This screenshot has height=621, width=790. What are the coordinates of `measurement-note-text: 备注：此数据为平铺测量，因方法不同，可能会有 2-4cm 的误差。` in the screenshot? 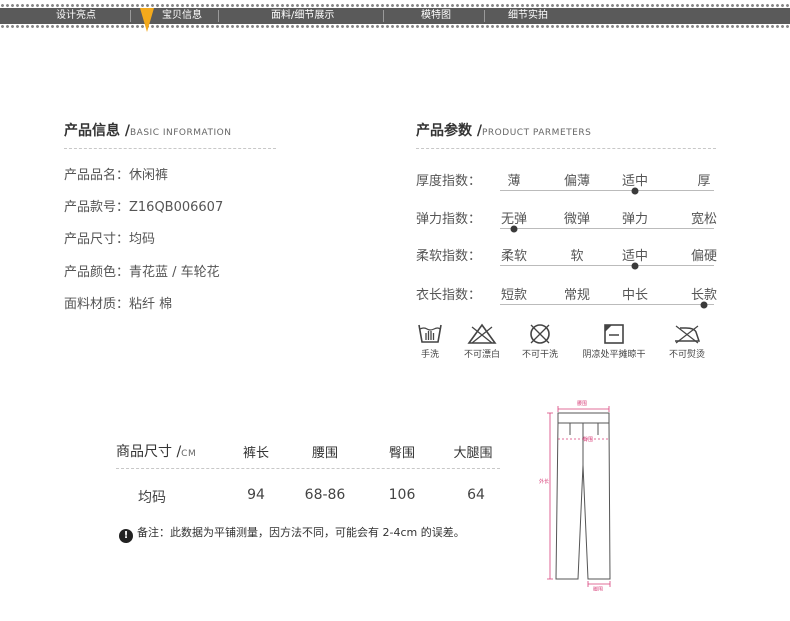 It's located at (301, 532).